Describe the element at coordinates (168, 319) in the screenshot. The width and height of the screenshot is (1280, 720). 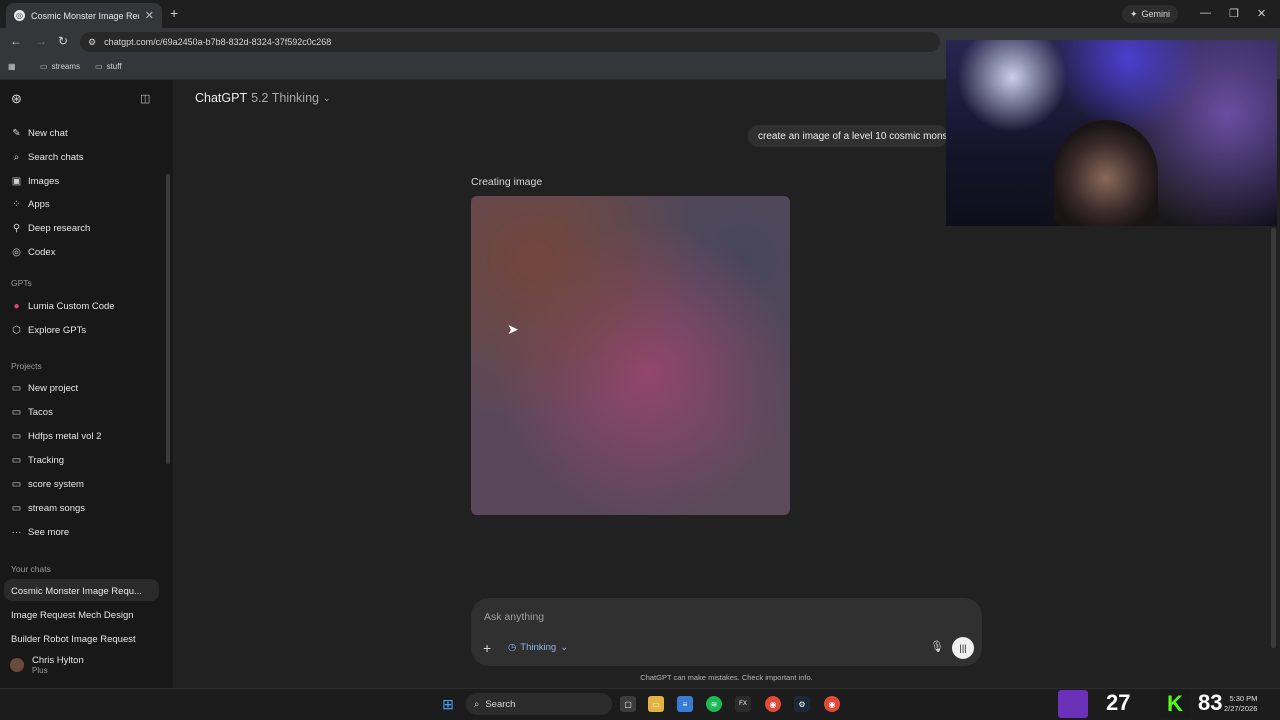
I see `sidebar-scrollbar` at that location.